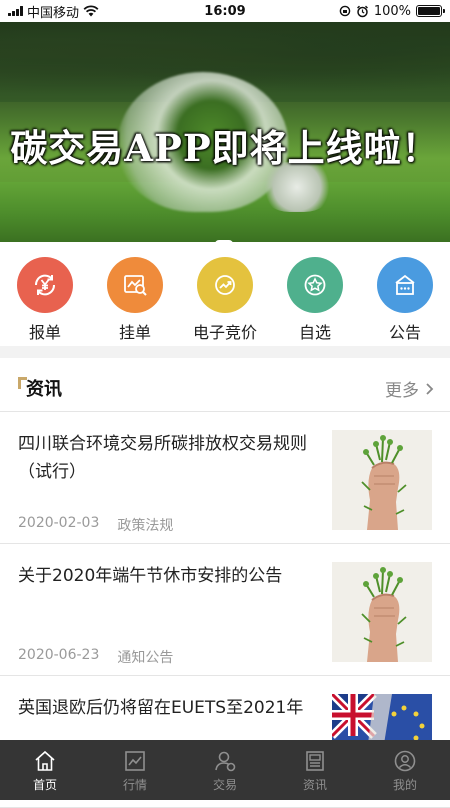 This screenshot has height=808, width=450. I want to click on bottom-tab-bar: 首页 行情 交易 资讯 我的, so click(225, 770).